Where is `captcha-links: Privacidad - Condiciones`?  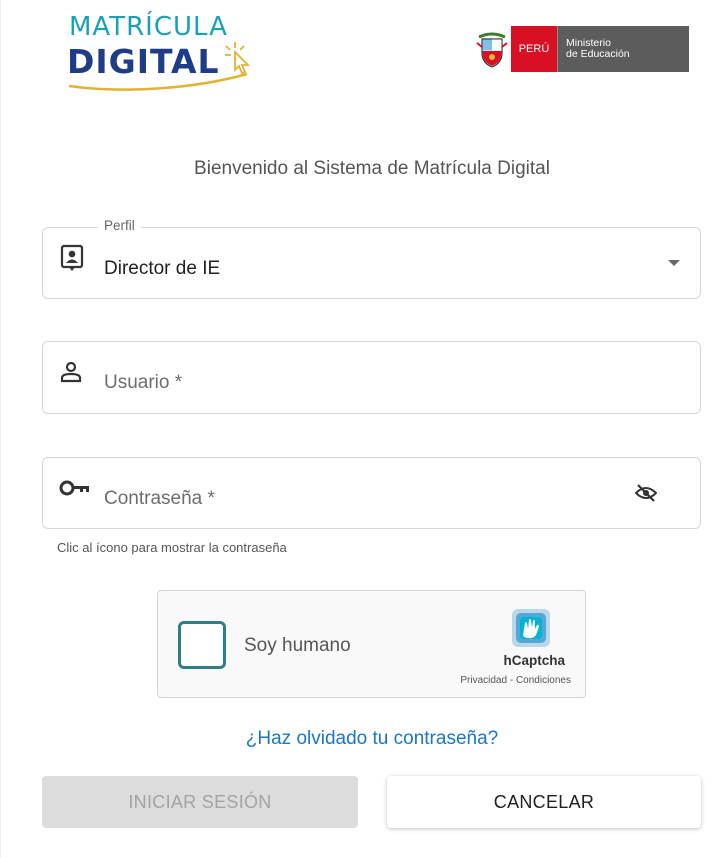 captcha-links: Privacidad - Condiciones is located at coordinates (515, 680).